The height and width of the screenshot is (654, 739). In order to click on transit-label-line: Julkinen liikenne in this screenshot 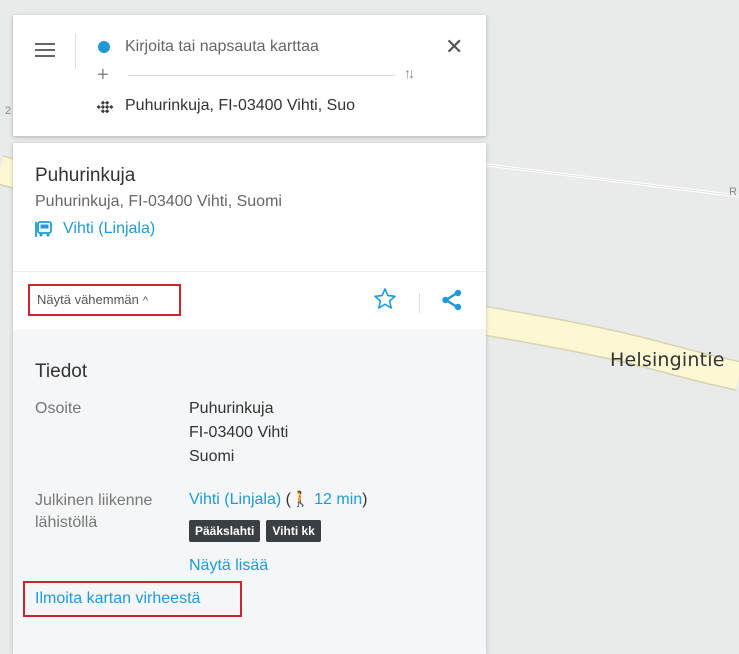, I will do `click(94, 500)`.